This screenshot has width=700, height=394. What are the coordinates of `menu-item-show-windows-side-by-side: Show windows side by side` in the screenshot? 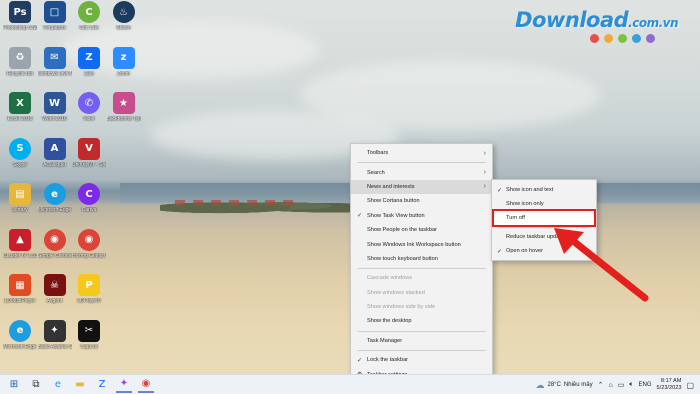 It's located at (421, 307).